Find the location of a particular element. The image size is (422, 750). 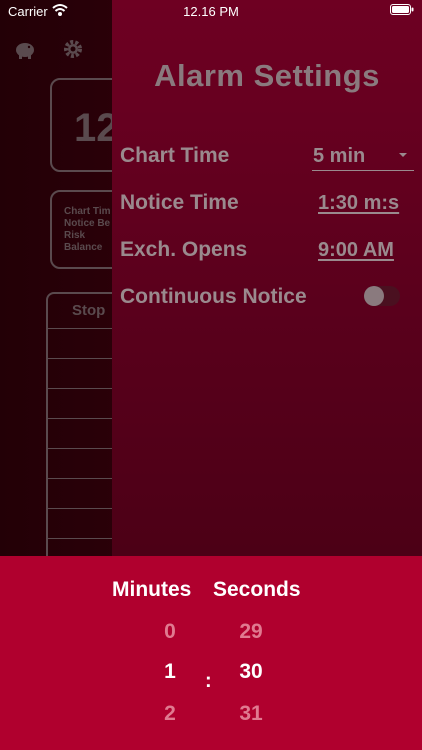

info-line-chart-time: Chart Tim is located at coordinates (87, 211).